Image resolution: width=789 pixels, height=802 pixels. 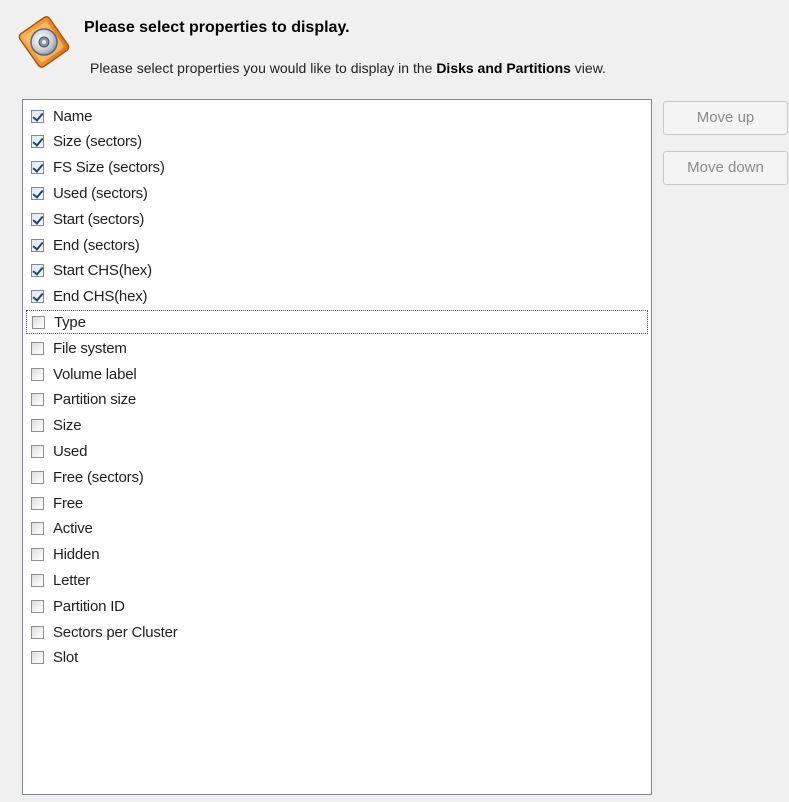 I want to click on property-label: Type, so click(x=70, y=322).